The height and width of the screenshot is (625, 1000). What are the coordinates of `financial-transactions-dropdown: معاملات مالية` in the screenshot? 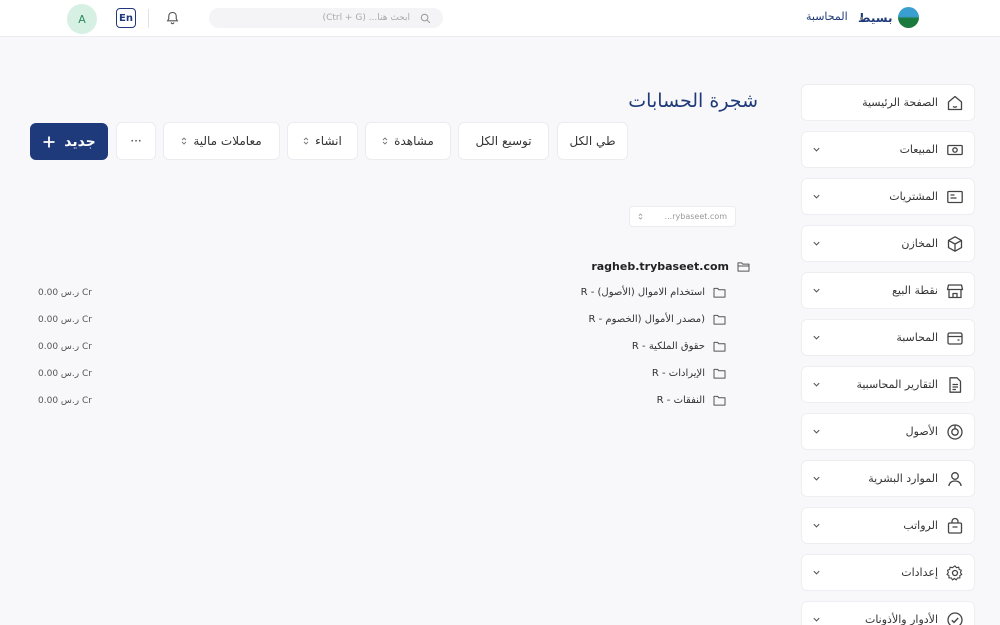 It's located at (221, 141).